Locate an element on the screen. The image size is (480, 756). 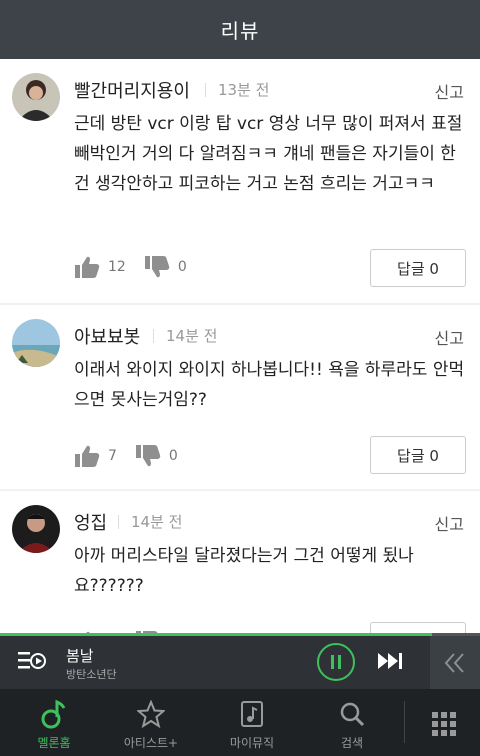
player-collapse-button is located at coordinates (455, 662).